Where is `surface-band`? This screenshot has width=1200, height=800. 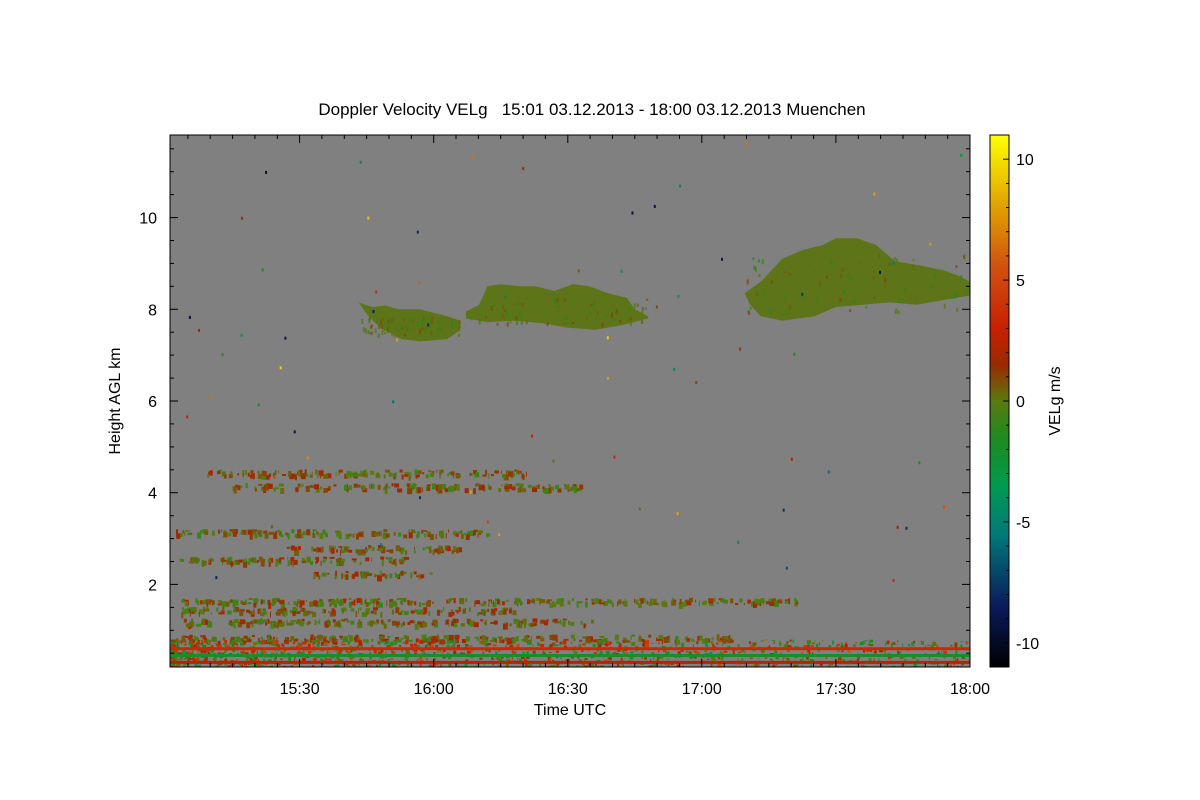 surface-band is located at coordinates (570, 649).